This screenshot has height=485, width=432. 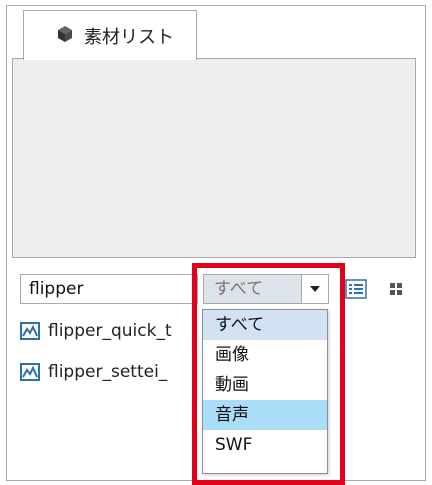 I want to click on file-list: flipper_quick_t flipper_settei_, so click(x=110, y=359).